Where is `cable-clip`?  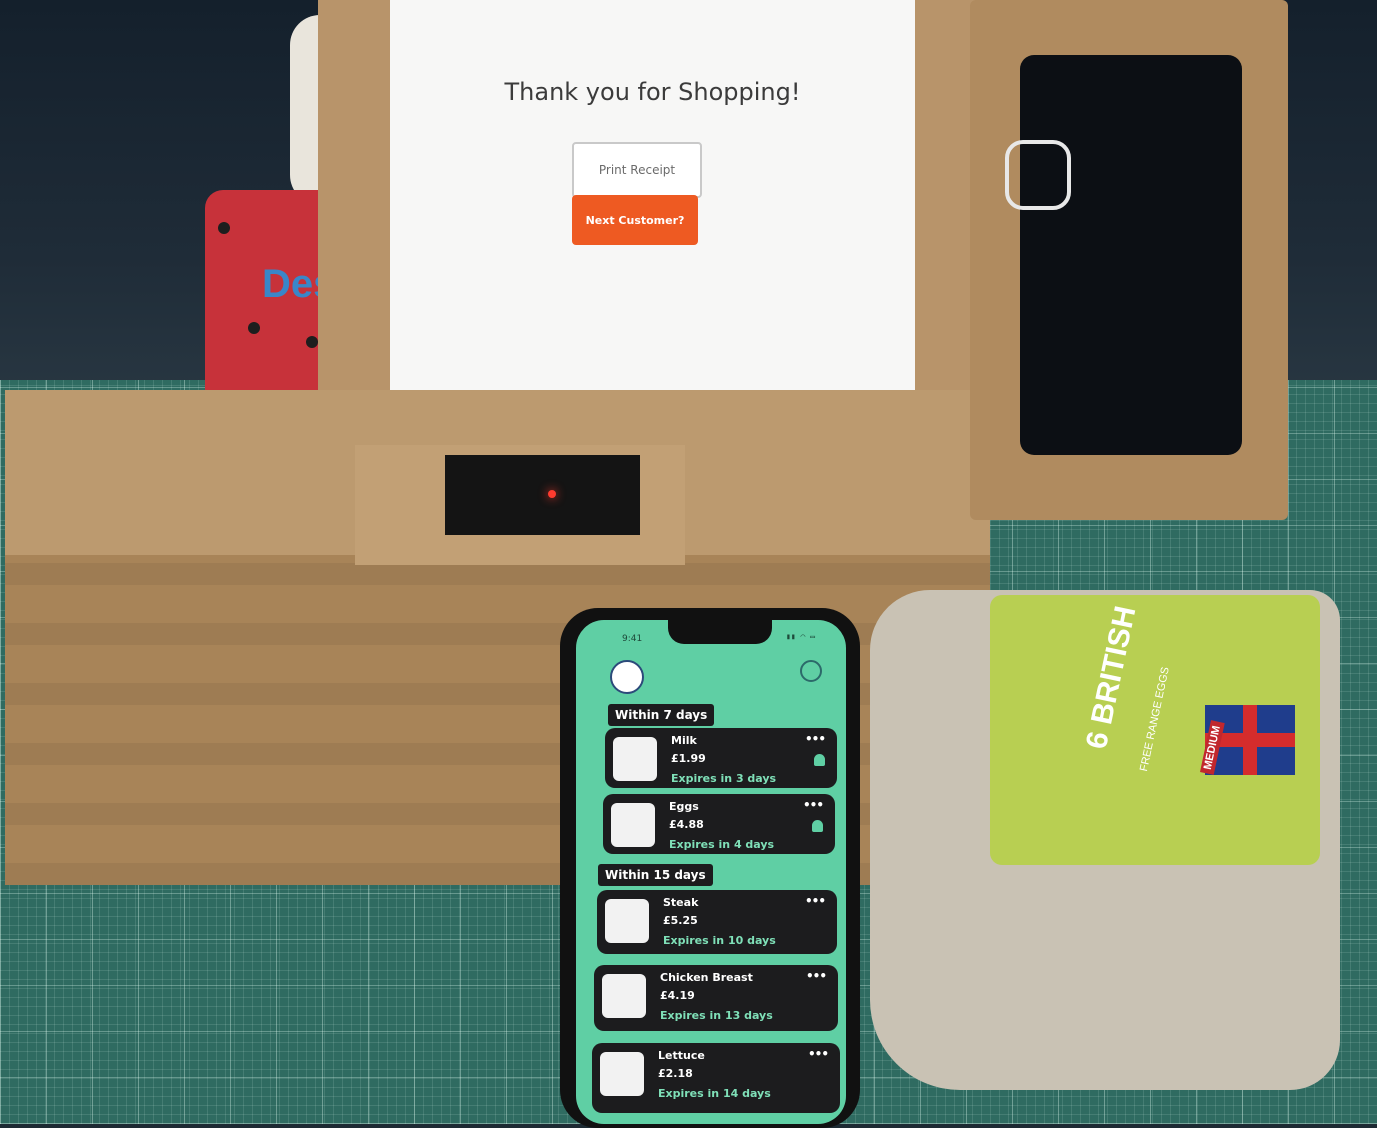
cable-clip is located at coordinates (1038, 175).